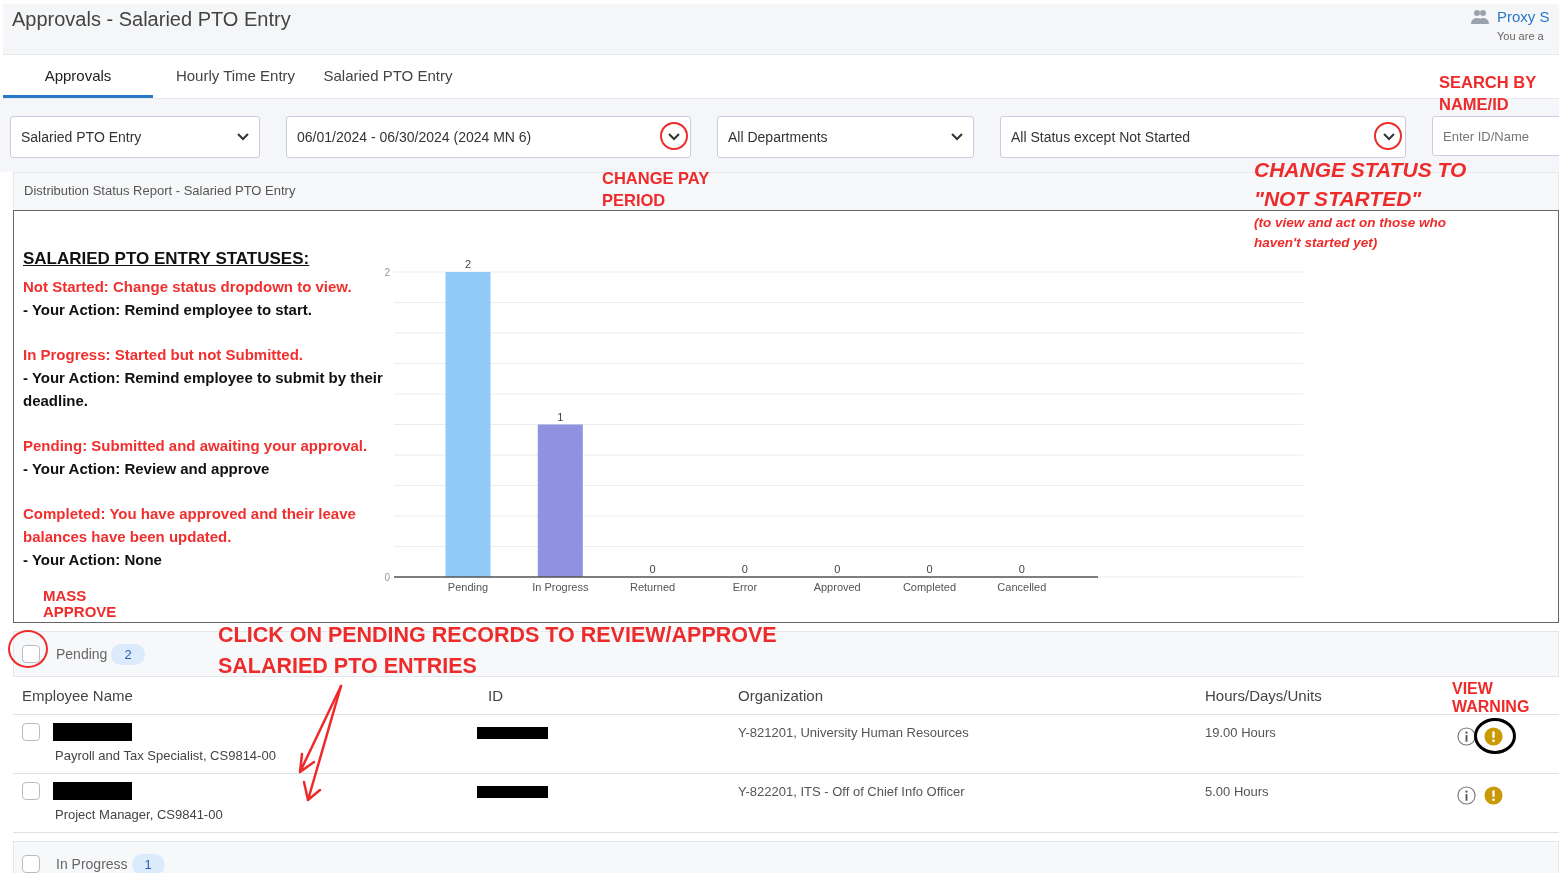 The height and width of the screenshot is (873, 1559). Describe the element at coordinates (135, 137) in the screenshot. I see `dropdown: Salaried PTO Entry` at that location.